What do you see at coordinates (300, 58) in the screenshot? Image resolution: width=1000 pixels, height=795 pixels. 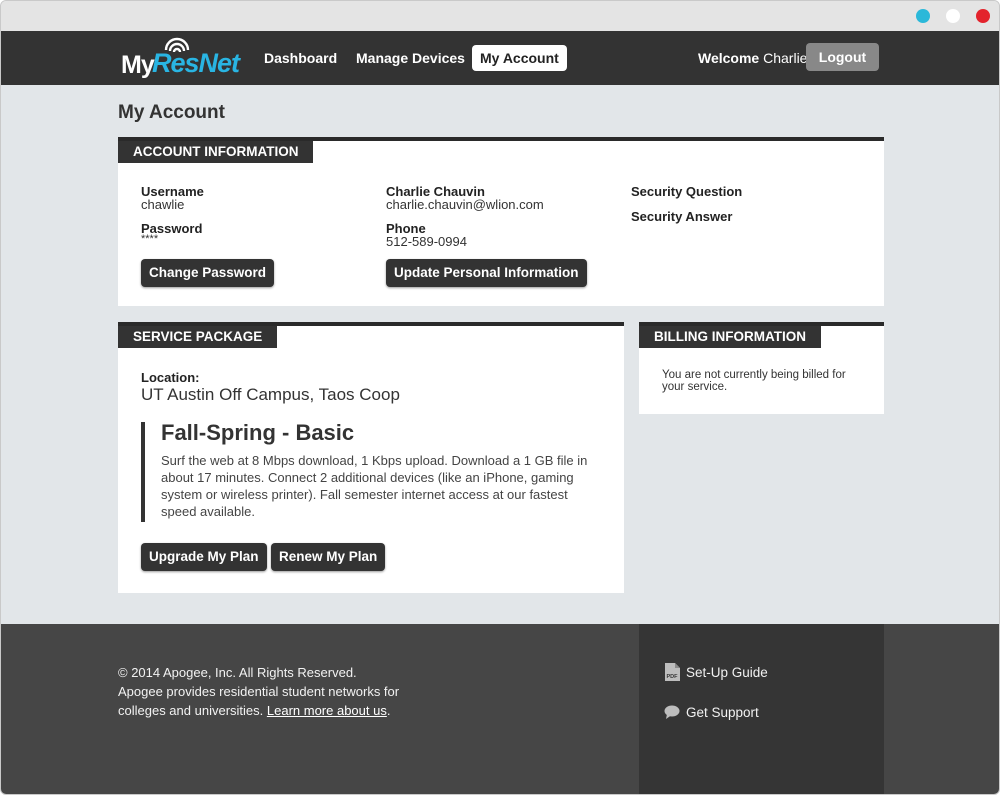 I see `nav-dashboard: Dashboard` at bounding box center [300, 58].